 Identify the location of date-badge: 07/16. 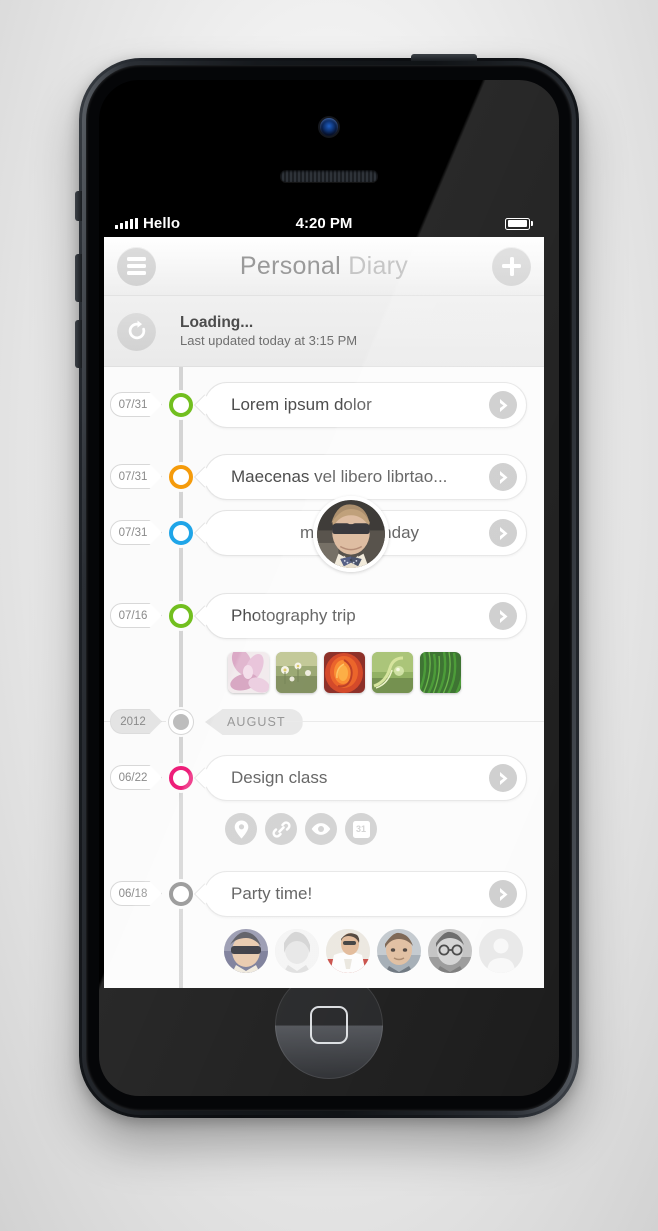
(136, 615).